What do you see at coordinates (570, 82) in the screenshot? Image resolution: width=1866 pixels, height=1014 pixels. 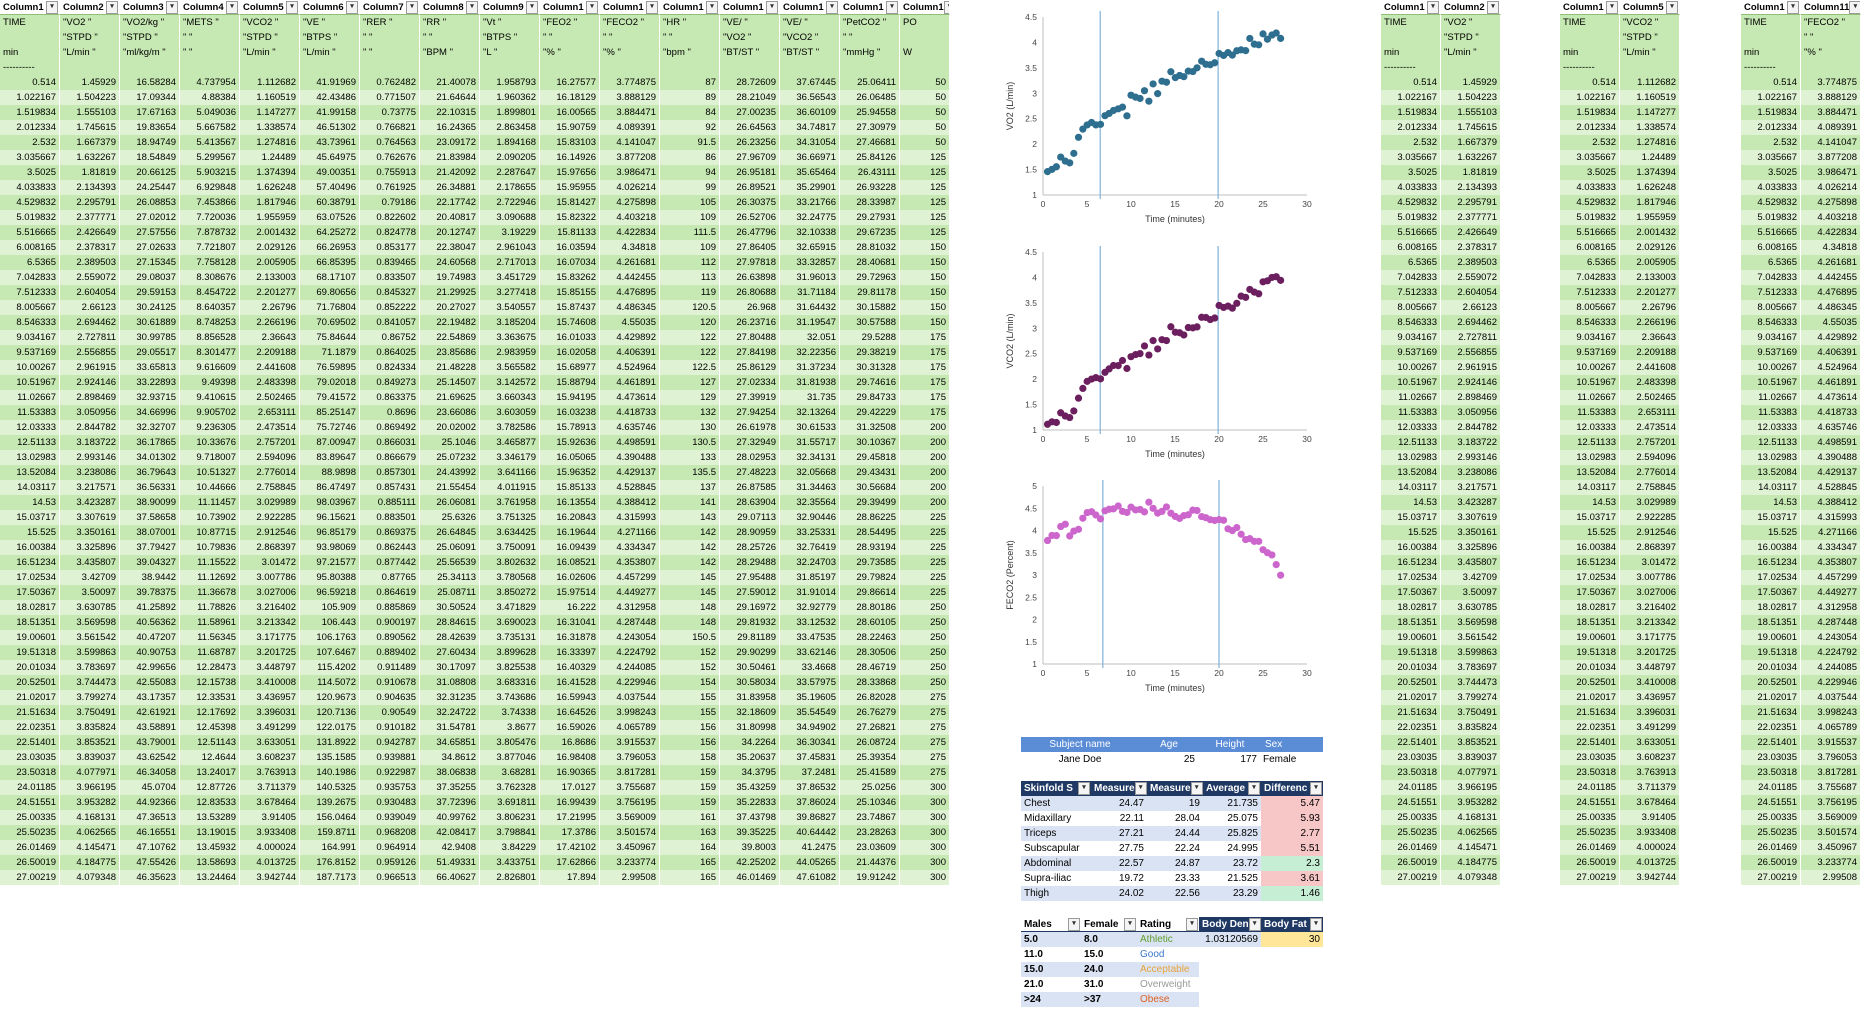 I see `table-cell: 16.27577` at bounding box center [570, 82].